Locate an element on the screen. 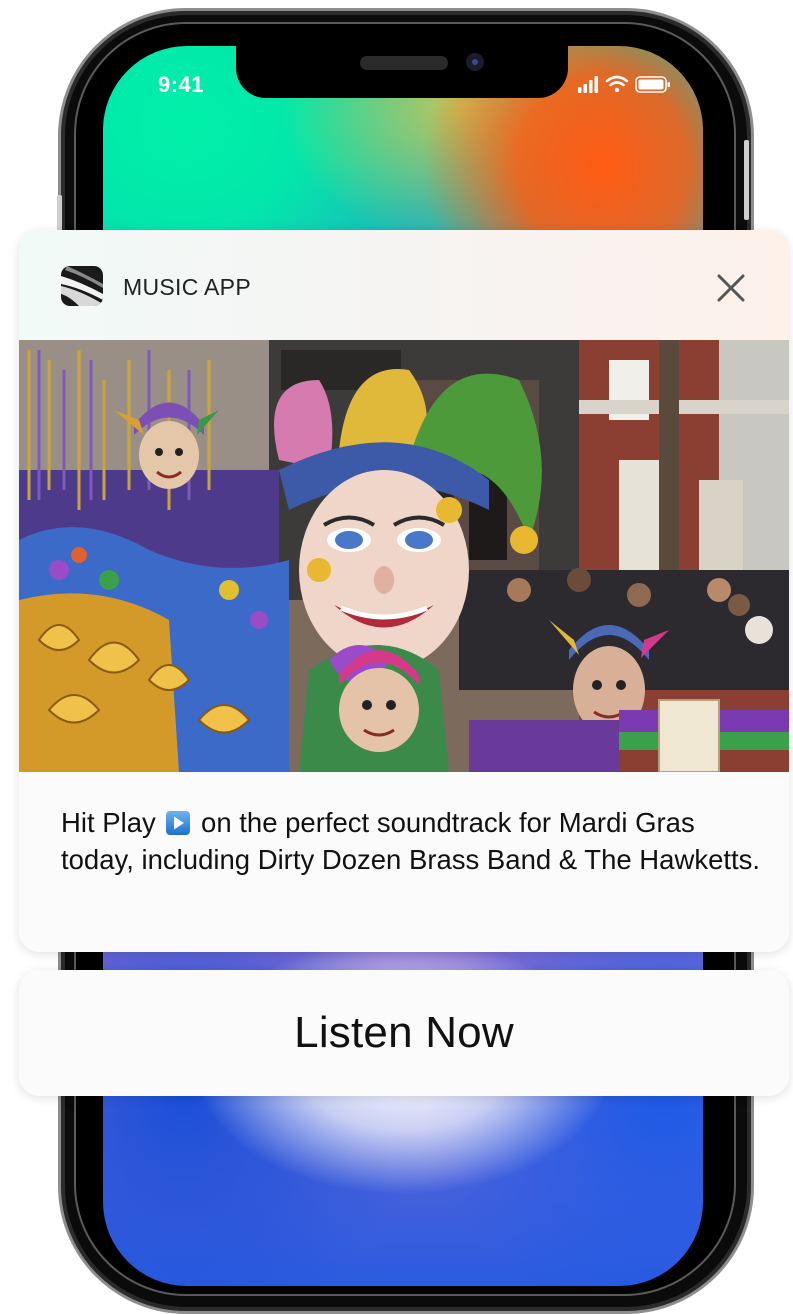 This screenshot has height=1314, width=793. speaker-grille is located at coordinates (404, 63).